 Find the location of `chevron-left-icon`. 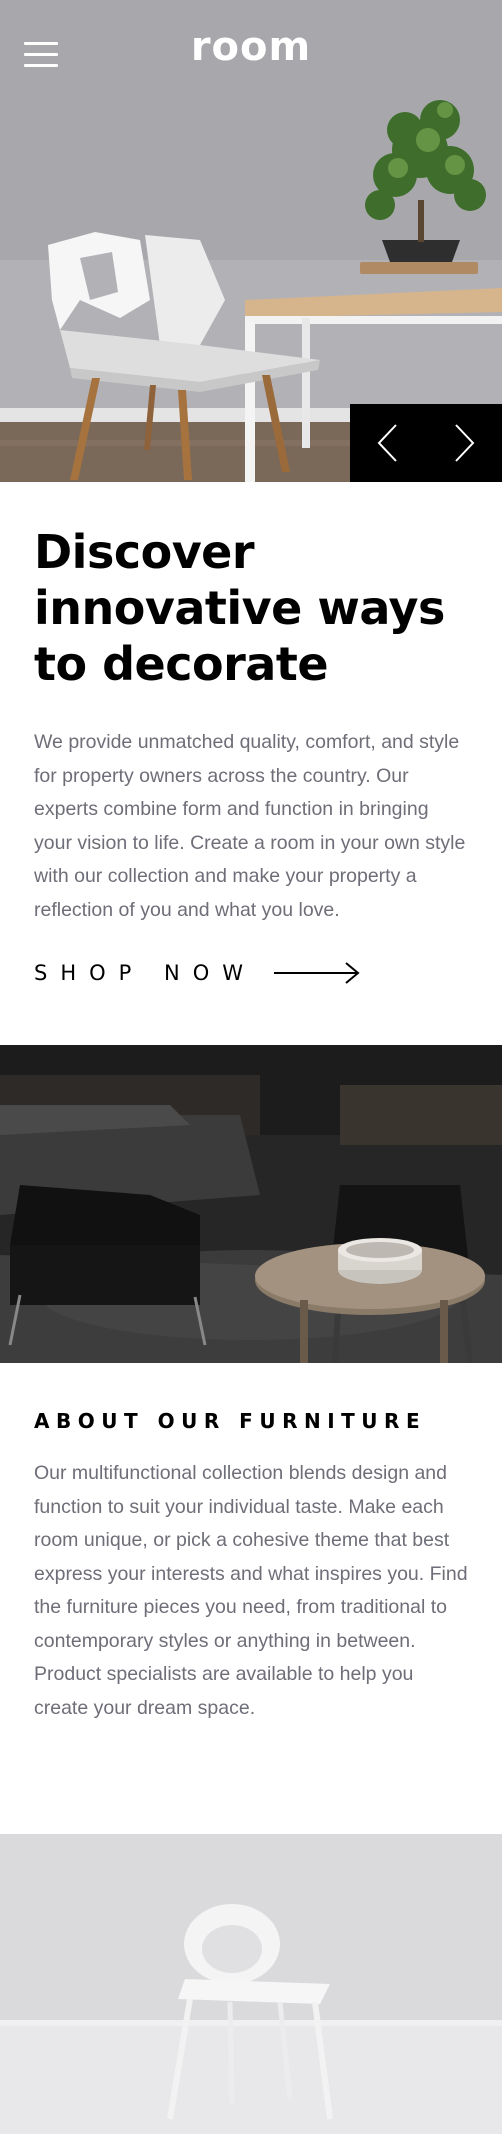

chevron-left-icon is located at coordinates (387, 443).